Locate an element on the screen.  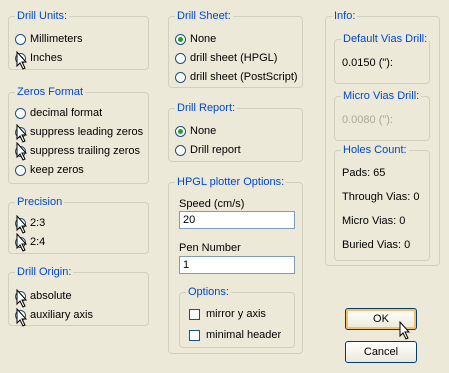
micro-vias-count: Micro Vias: 0 is located at coordinates (374, 221).